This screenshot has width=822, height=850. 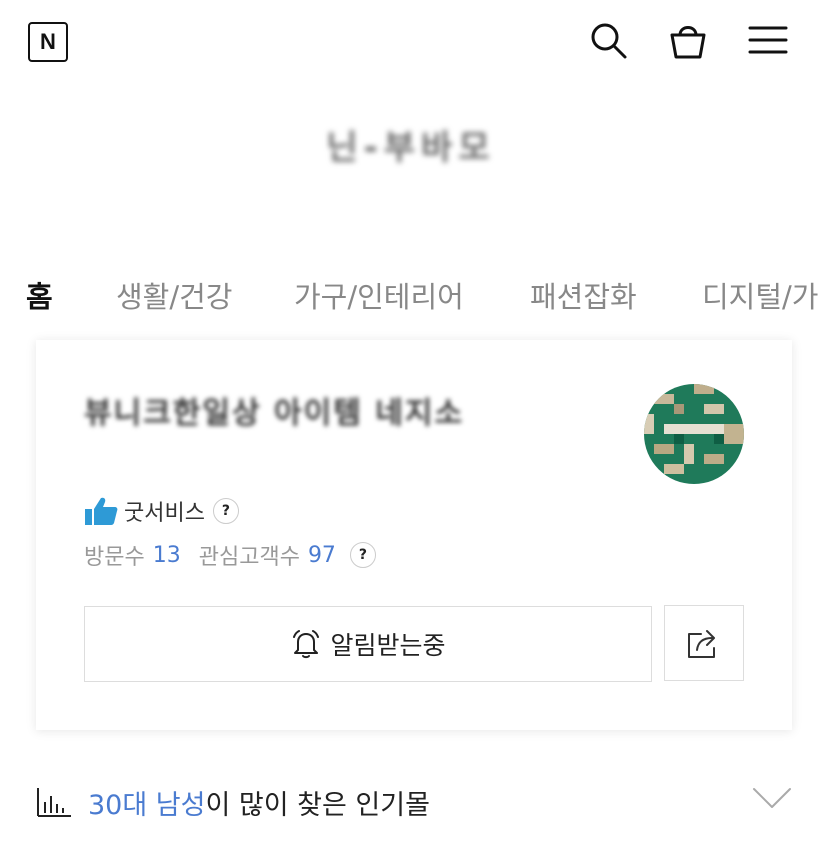 I want to click on tab-digital: 디지털/가, so click(x=760, y=295).